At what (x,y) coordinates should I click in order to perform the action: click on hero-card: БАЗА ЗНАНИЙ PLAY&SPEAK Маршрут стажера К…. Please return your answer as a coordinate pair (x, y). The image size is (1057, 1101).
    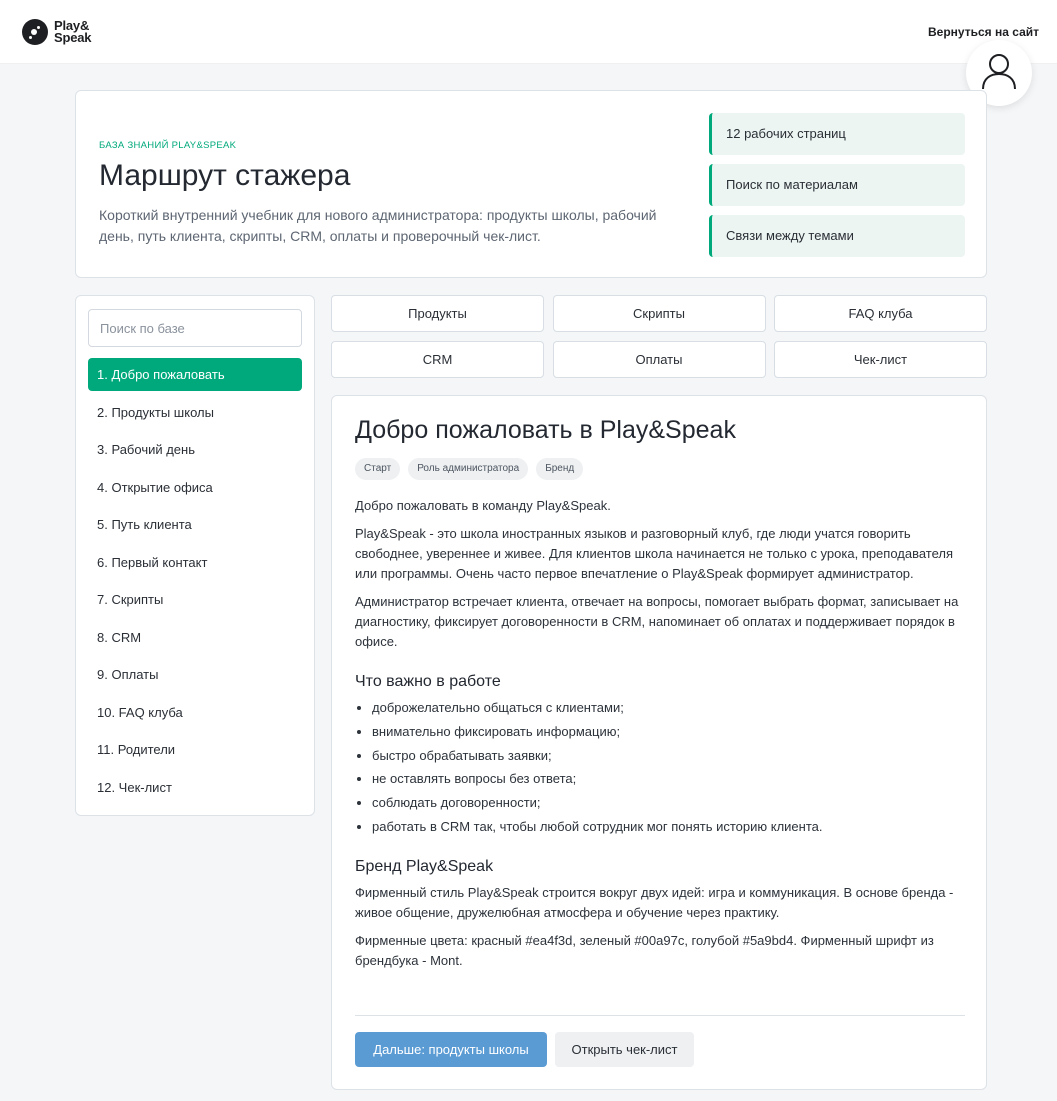
    Looking at the image, I should click on (531, 184).